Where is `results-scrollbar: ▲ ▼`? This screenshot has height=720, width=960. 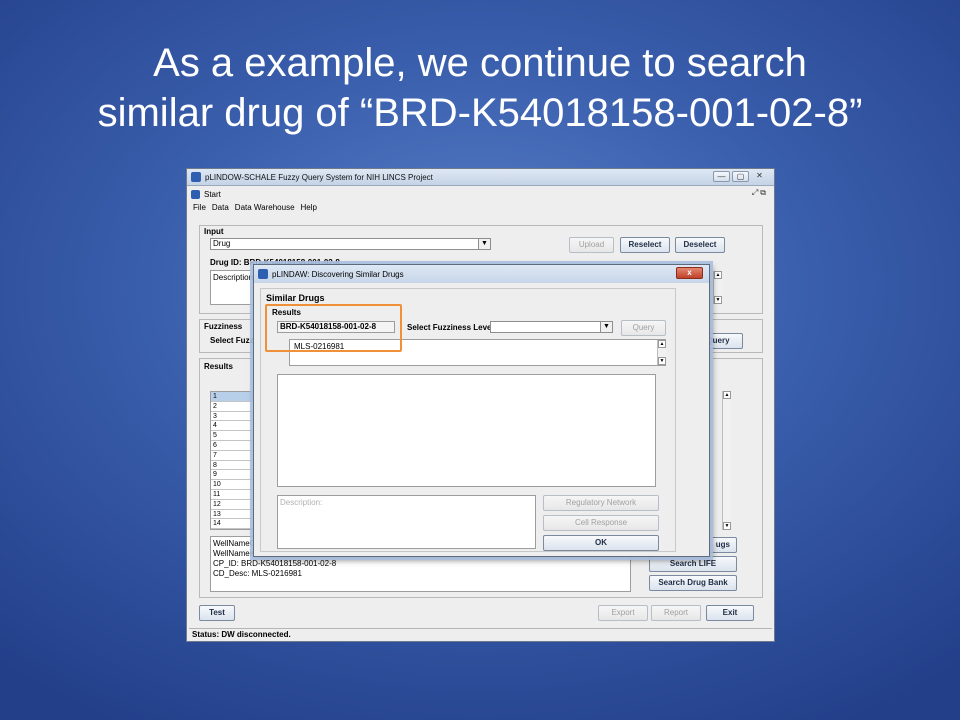 results-scrollbar: ▲ ▼ is located at coordinates (726, 460).